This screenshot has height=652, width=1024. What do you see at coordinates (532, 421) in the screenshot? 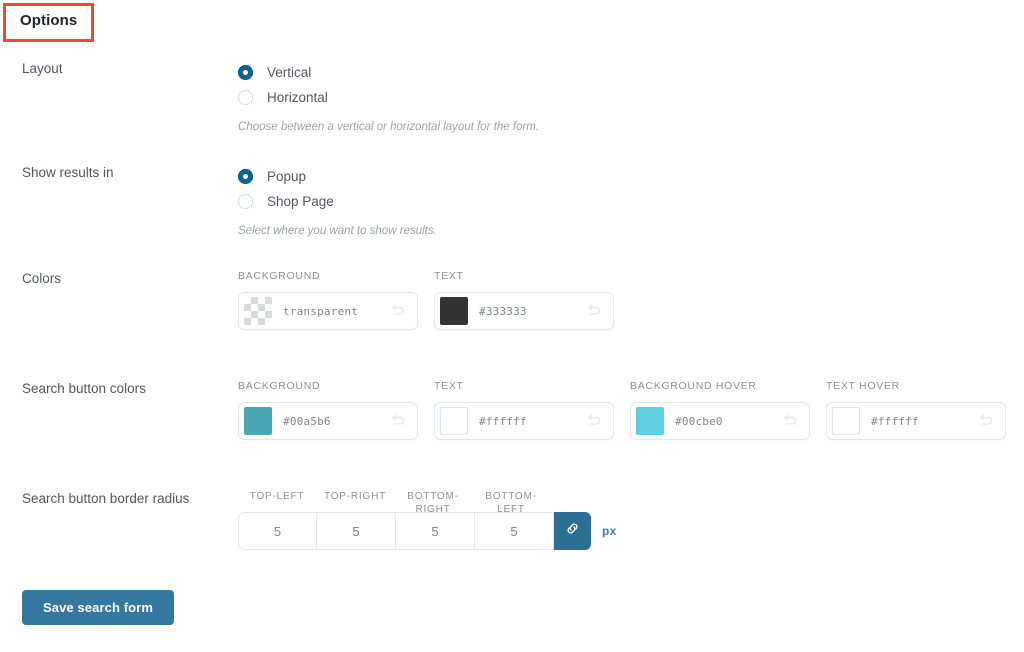
I see `color-value-btn-text: #ffffff` at bounding box center [532, 421].